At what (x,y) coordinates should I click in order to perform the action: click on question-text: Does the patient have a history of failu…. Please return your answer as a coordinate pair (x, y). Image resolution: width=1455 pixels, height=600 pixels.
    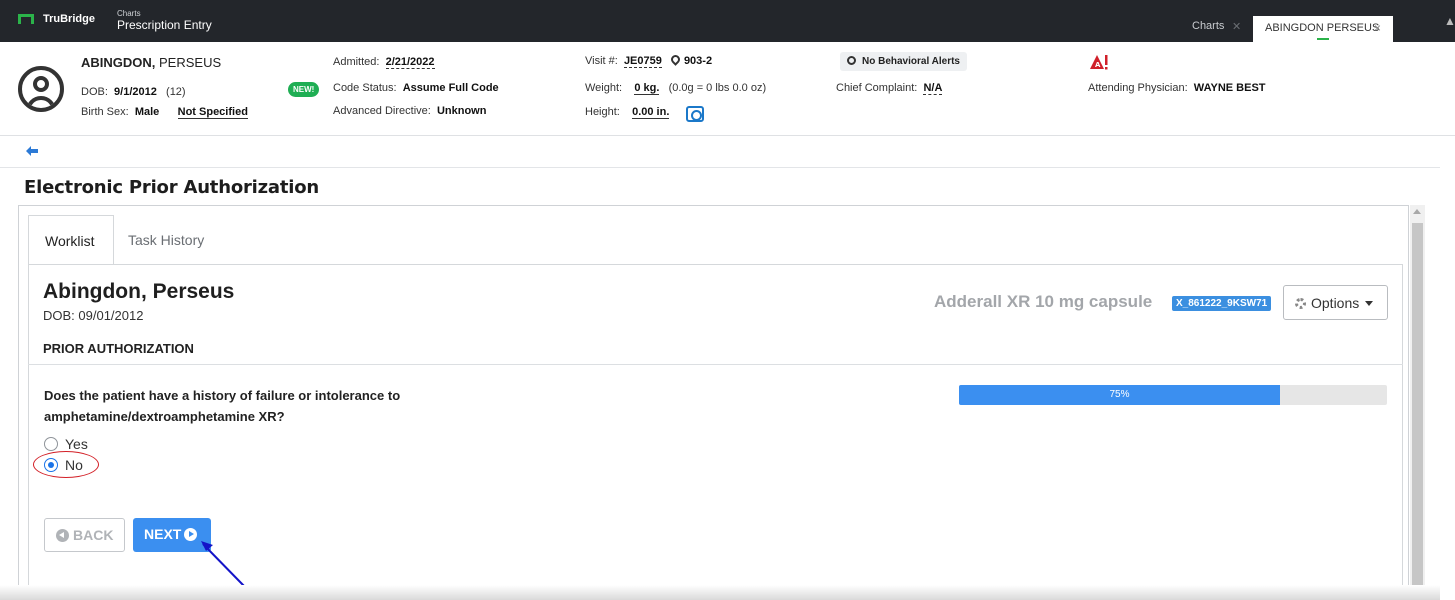
    Looking at the image, I should click on (222, 406).